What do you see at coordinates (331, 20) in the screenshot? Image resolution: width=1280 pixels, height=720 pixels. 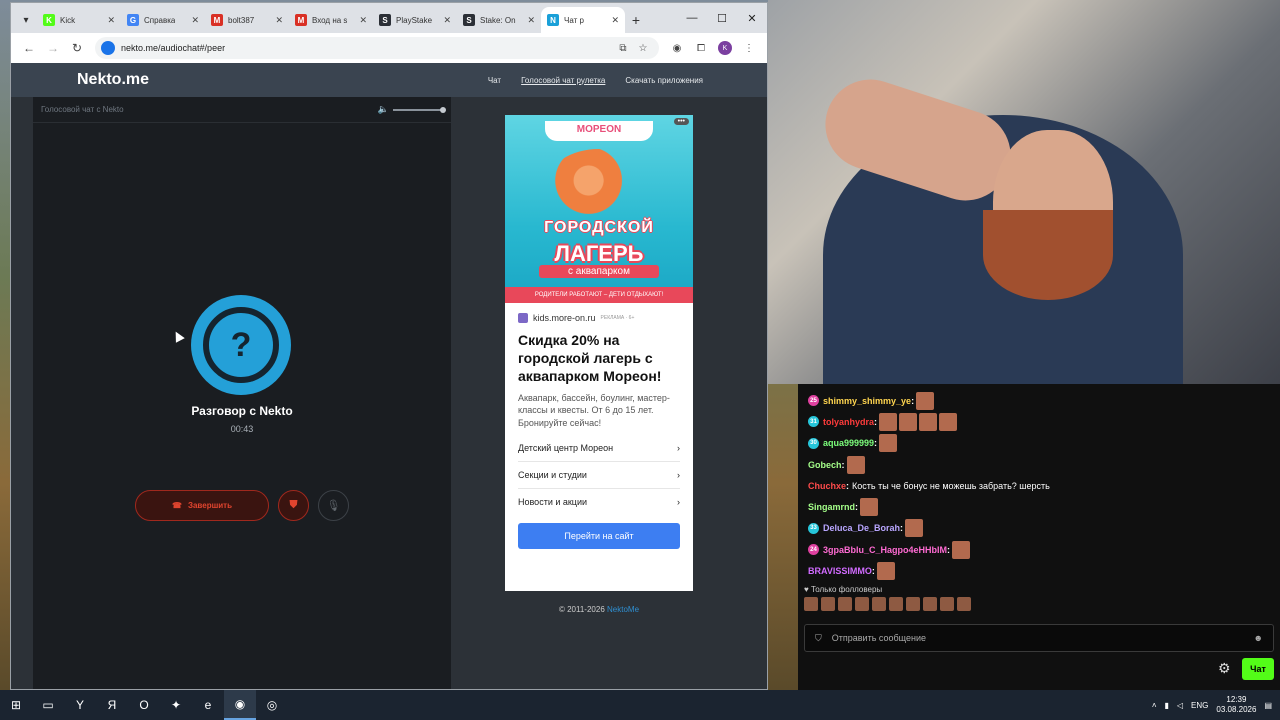 I see `browser-tab: M Вход на s ✕` at bounding box center [331, 20].